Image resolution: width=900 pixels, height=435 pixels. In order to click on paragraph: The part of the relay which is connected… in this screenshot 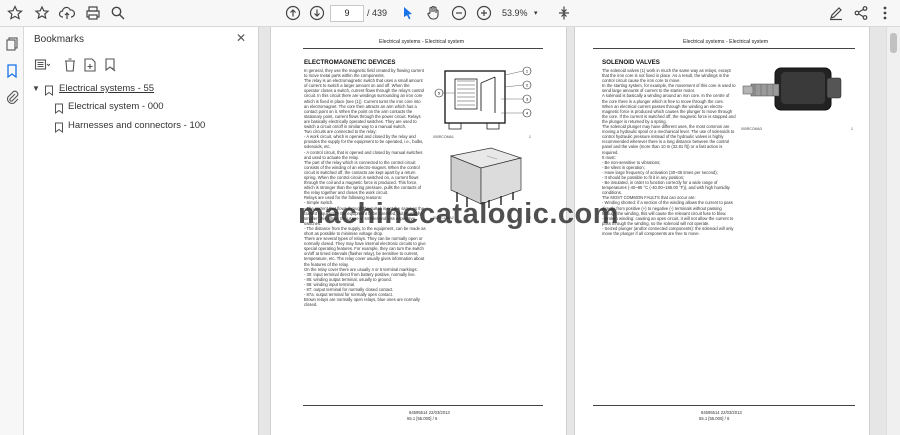, I will do `click(363, 177)`.